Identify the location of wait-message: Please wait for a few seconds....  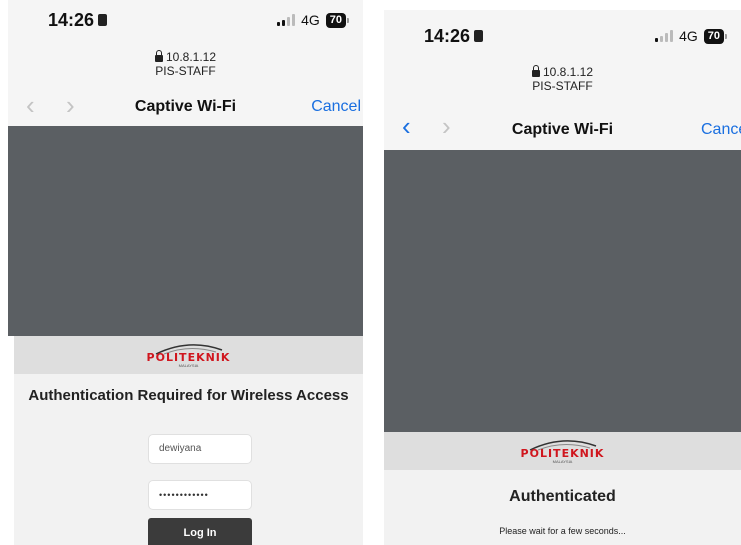
(562, 531).